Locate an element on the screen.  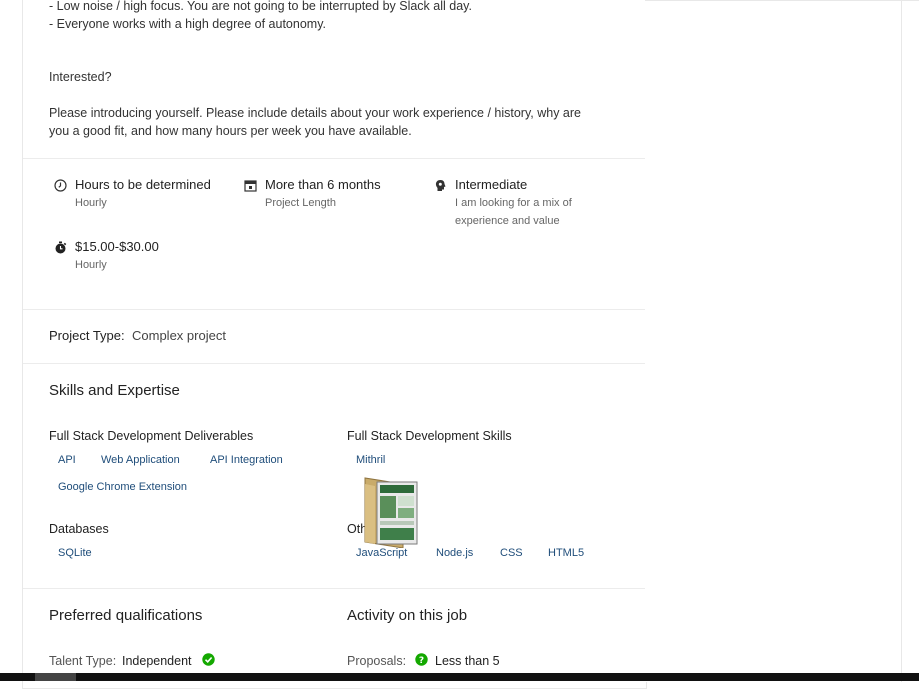
rate-sub: Hourly is located at coordinates (91, 265).